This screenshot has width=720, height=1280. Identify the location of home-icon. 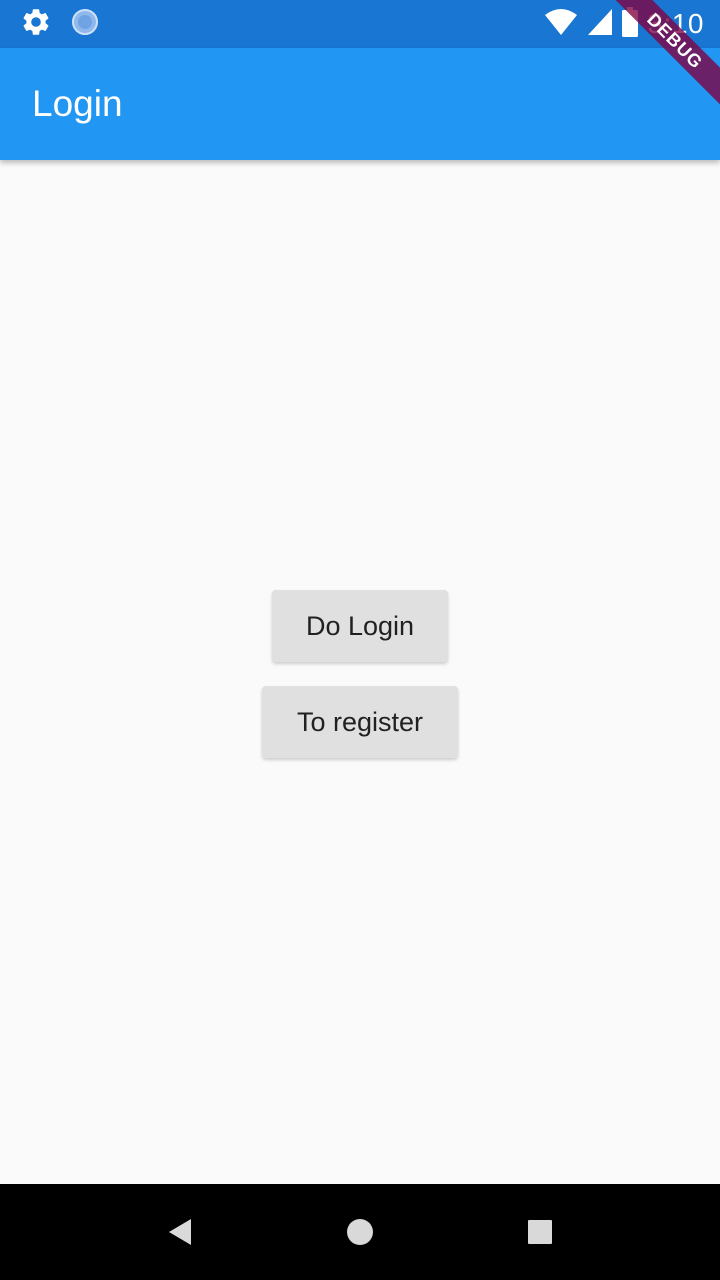
(360, 1232).